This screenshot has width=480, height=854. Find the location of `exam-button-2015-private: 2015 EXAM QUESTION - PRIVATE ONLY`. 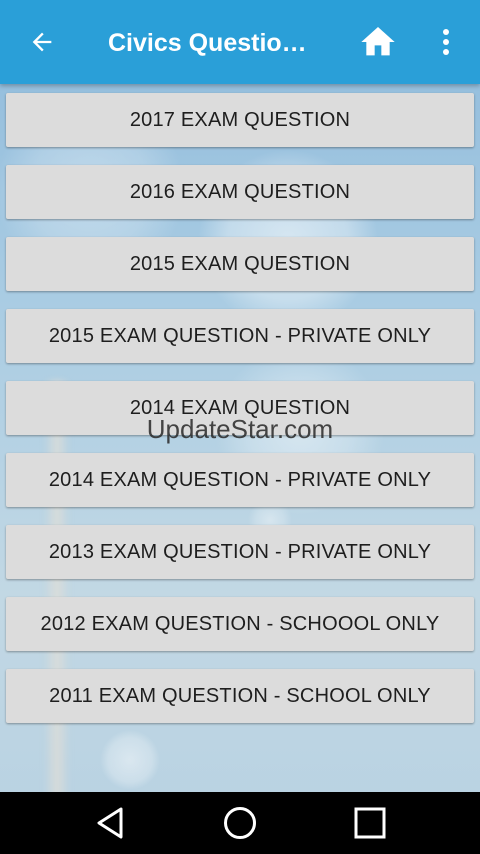

exam-button-2015-private: 2015 EXAM QUESTION - PRIVATE ONLY is located at coordinates (240, 336).